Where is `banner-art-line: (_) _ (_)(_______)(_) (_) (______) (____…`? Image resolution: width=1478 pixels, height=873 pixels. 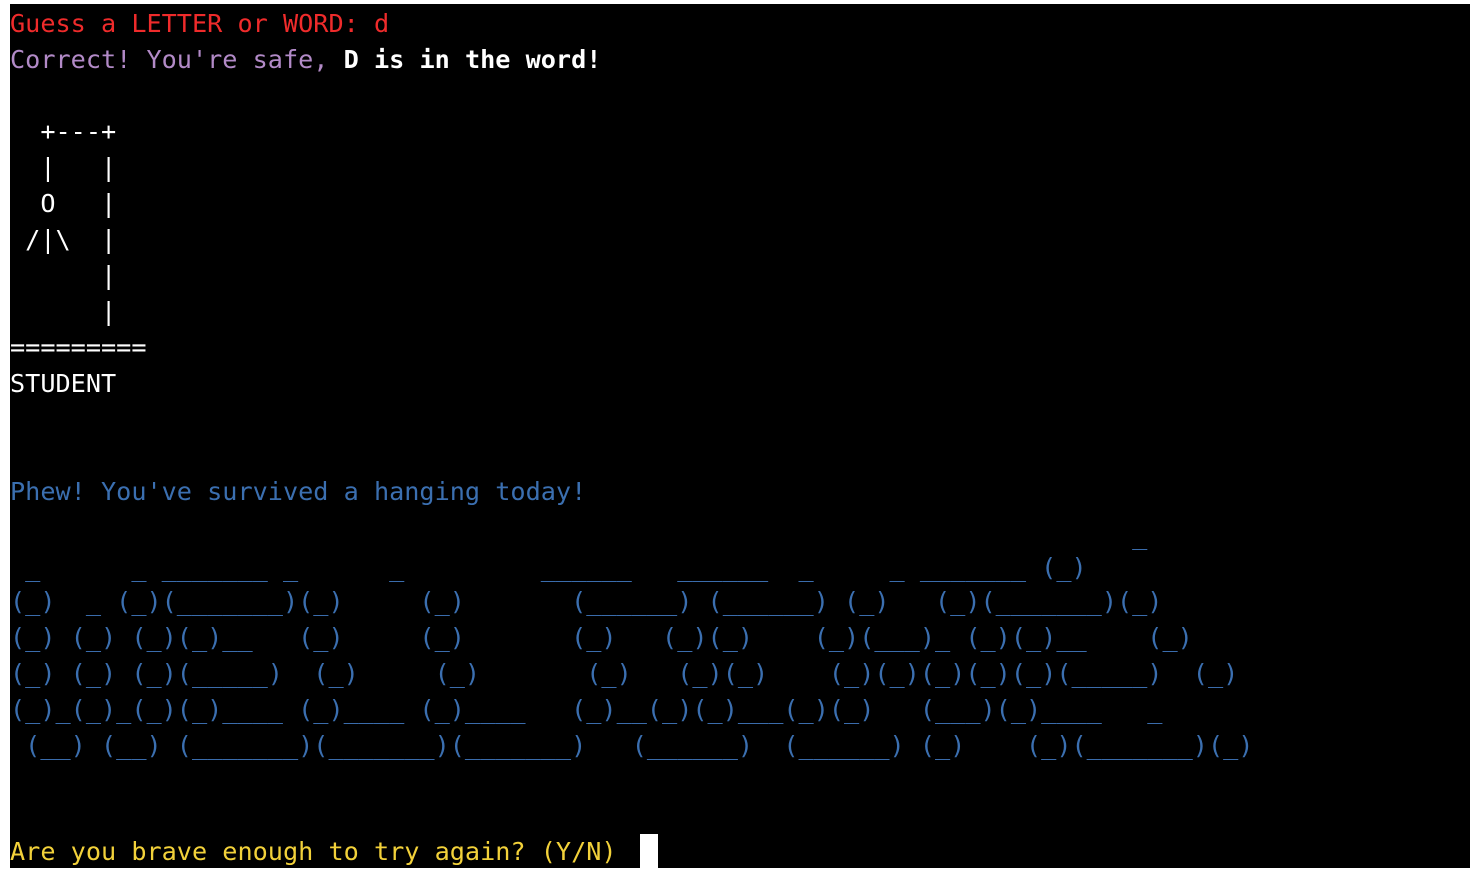 banner-art-line: (_) _ (_)(_______)(_) (_) (______) (____… is located at coordinates (586, 601).